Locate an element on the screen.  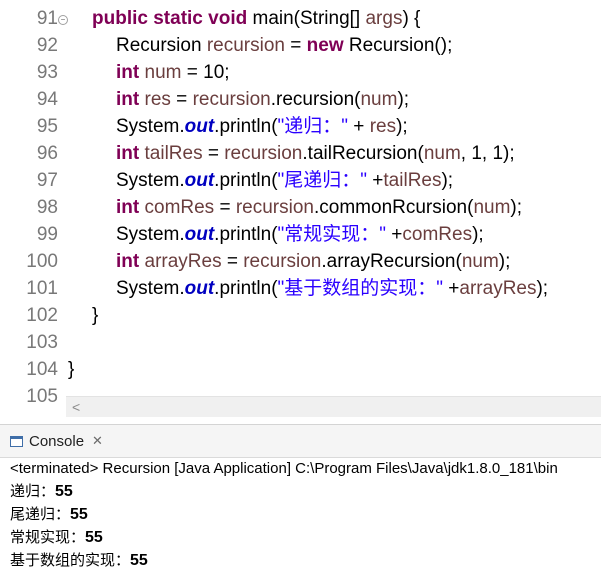
line-number-101: 101 is located at coordinates (42, 288).